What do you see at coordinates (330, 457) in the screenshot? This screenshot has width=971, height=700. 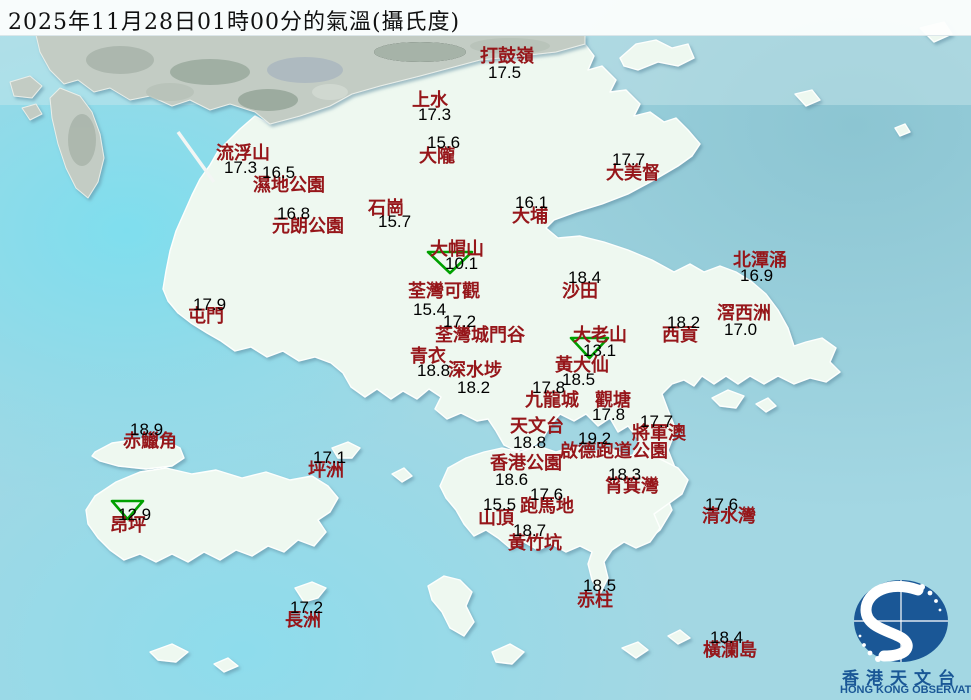 I see `station-temperature-value: 17.1` at bounding box center [330, 457].